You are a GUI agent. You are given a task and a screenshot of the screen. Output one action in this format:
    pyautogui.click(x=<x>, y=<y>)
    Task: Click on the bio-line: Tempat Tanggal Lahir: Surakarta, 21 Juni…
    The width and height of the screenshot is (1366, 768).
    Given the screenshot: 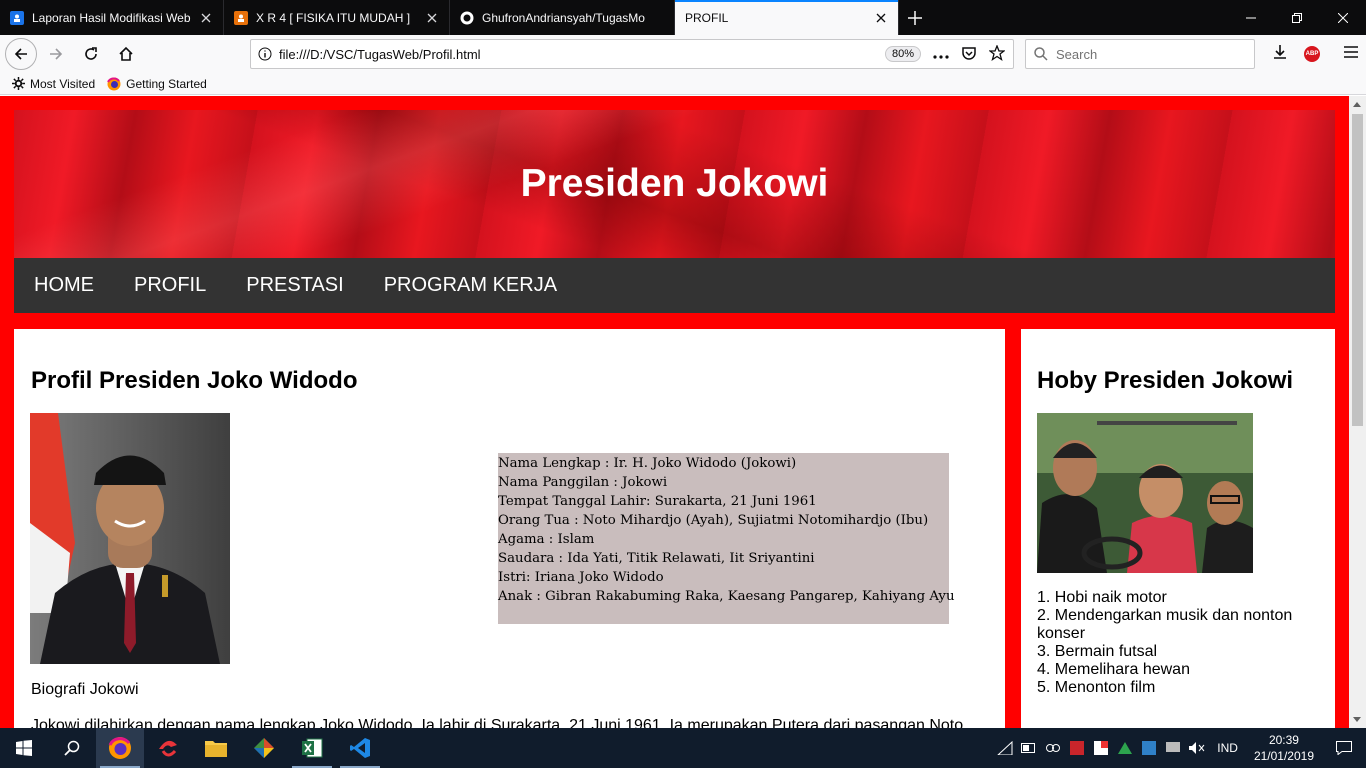 What is the action you would take?
    pyautogui.click(x=657, y=501)
    